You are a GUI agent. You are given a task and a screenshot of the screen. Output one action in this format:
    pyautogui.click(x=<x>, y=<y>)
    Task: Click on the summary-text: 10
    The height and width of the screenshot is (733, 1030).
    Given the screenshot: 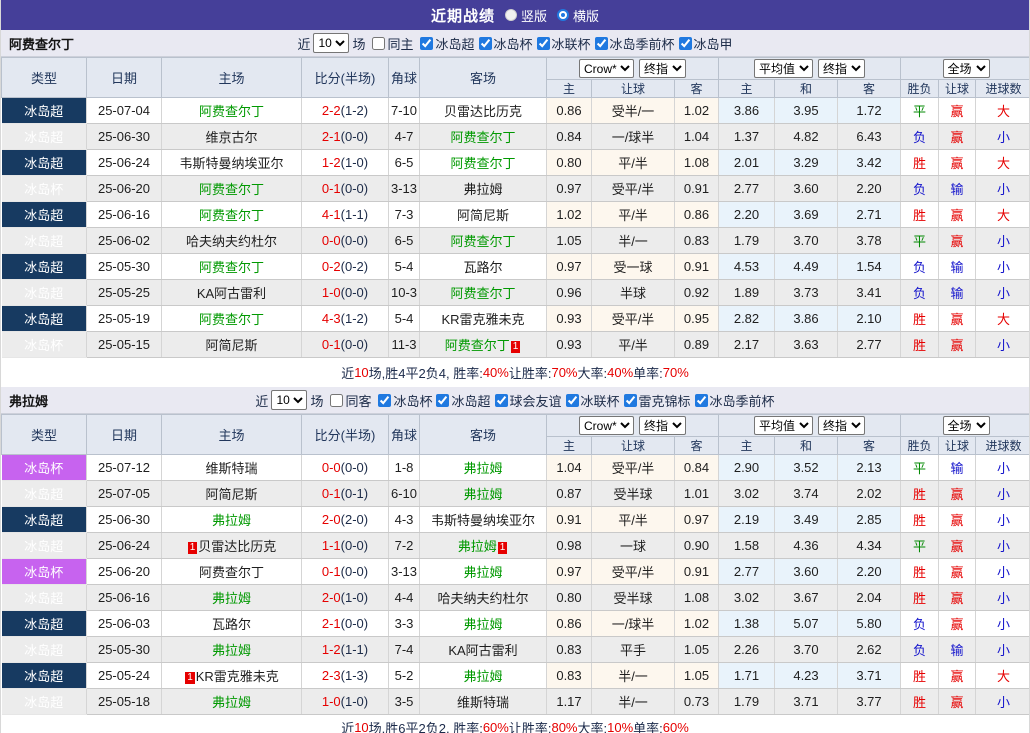 What is the action you would take?
    pyautogui.click(x=361, y=726)
    